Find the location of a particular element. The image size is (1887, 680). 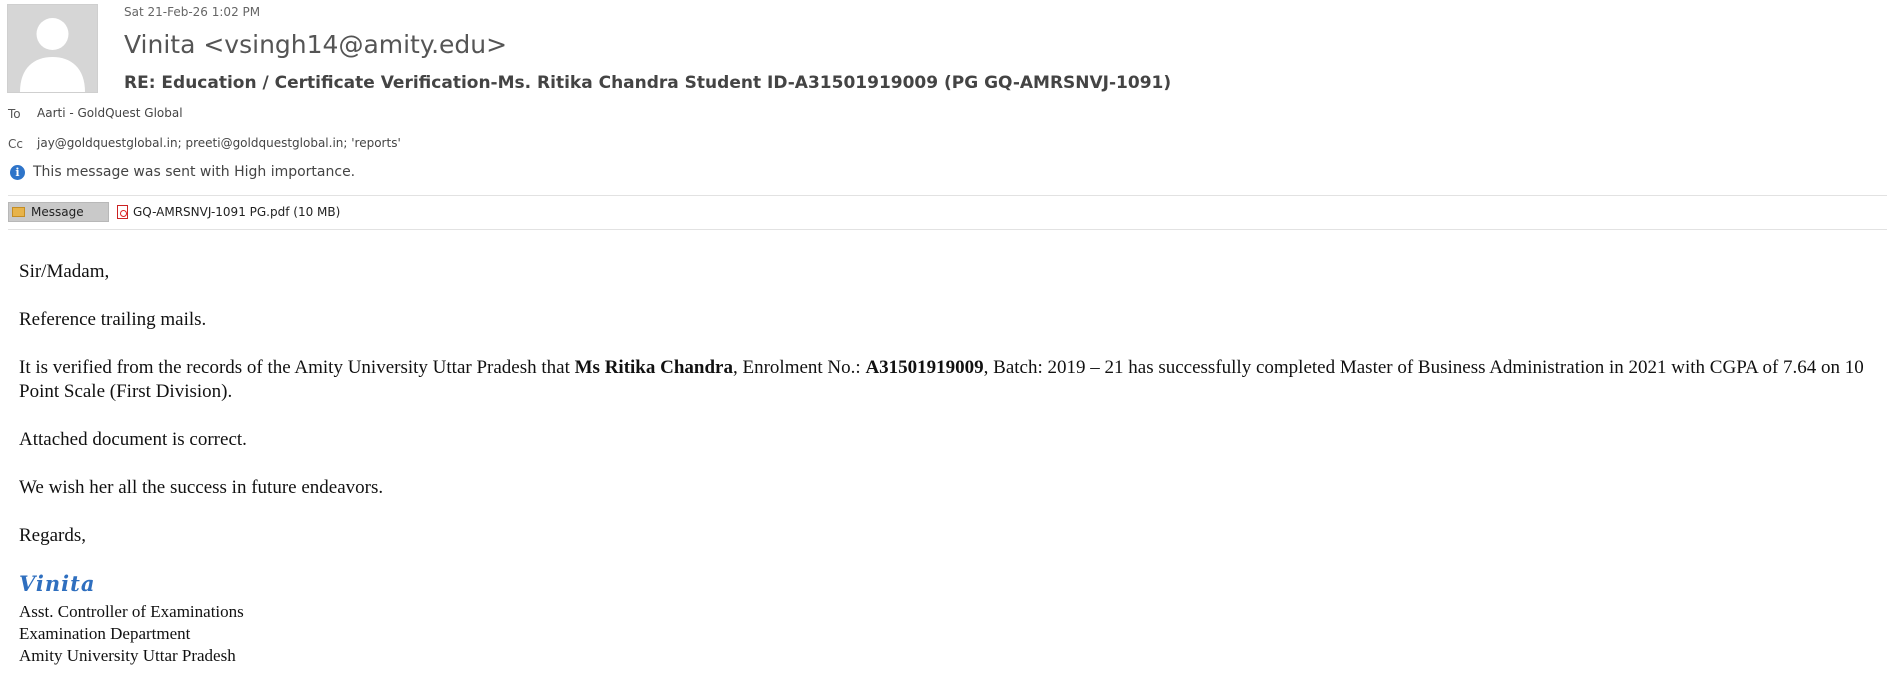

person-placeholder-icon is located at coordinates (52, 48).